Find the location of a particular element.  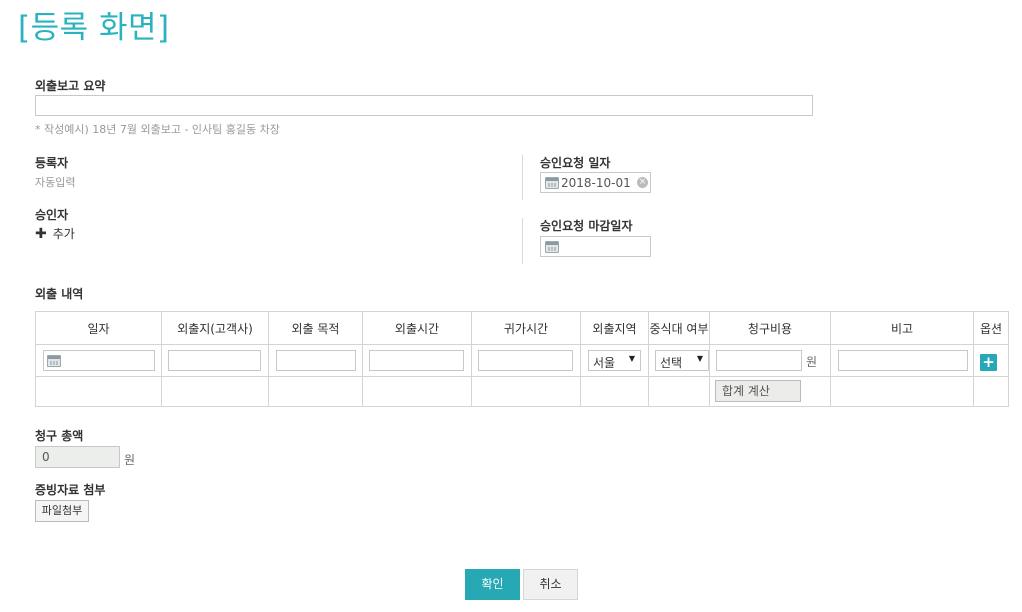

region-select-value: 서울 is located at coordinates (604, 363).